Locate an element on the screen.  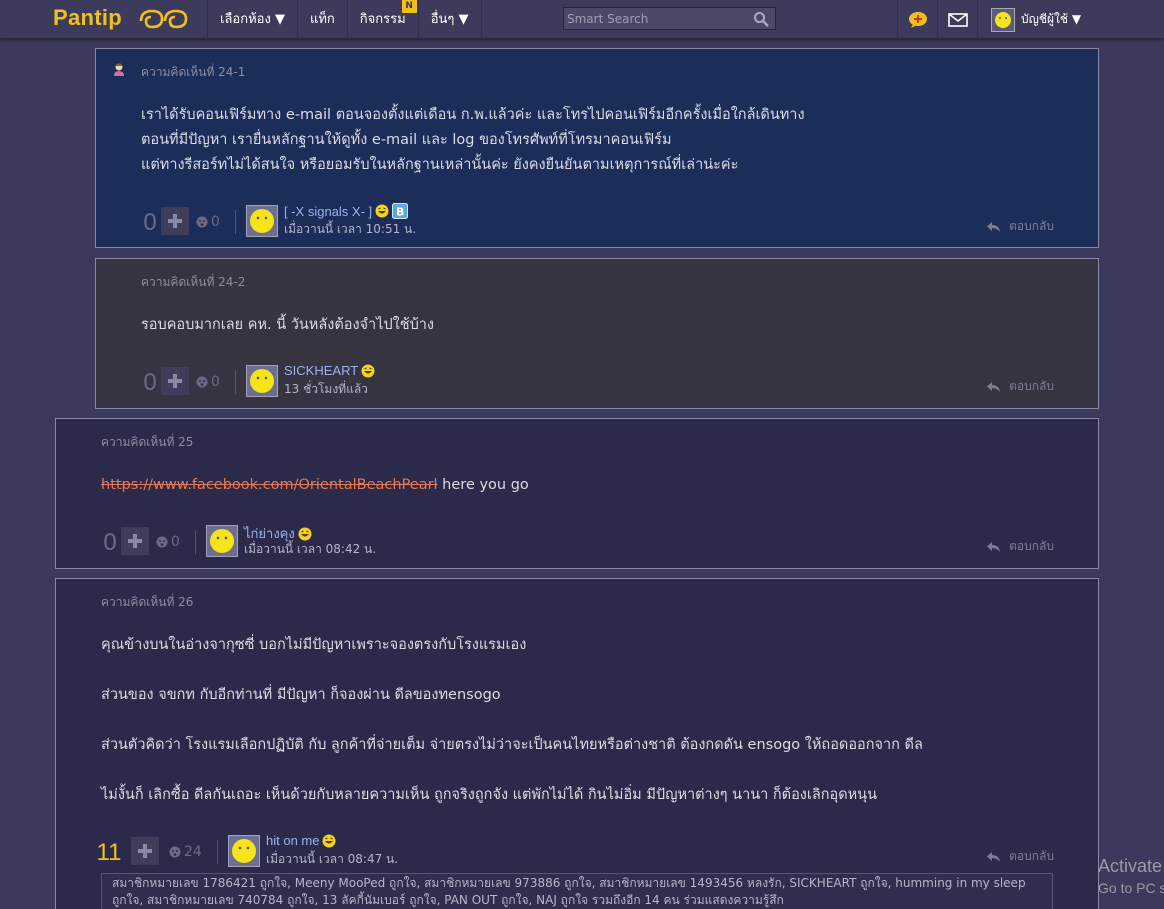
main-nav: เลือกห้อง ▼ แท็ก กิจกรรม N อื่นๆ ▼ is located at coordinates (344, 19).